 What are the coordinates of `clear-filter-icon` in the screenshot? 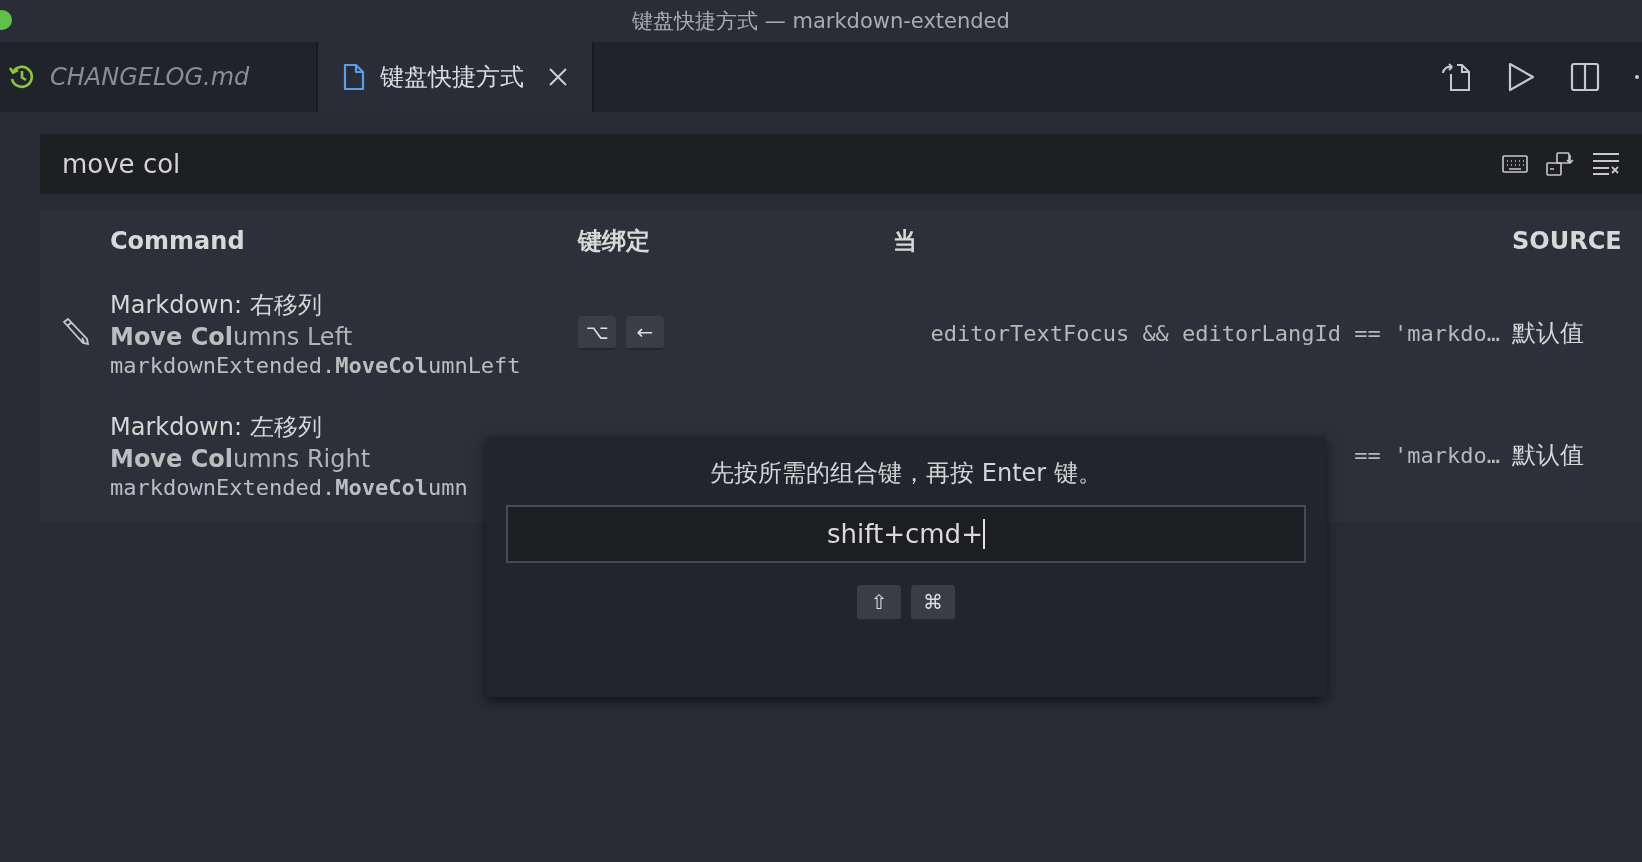 It's located at (1606, 164).